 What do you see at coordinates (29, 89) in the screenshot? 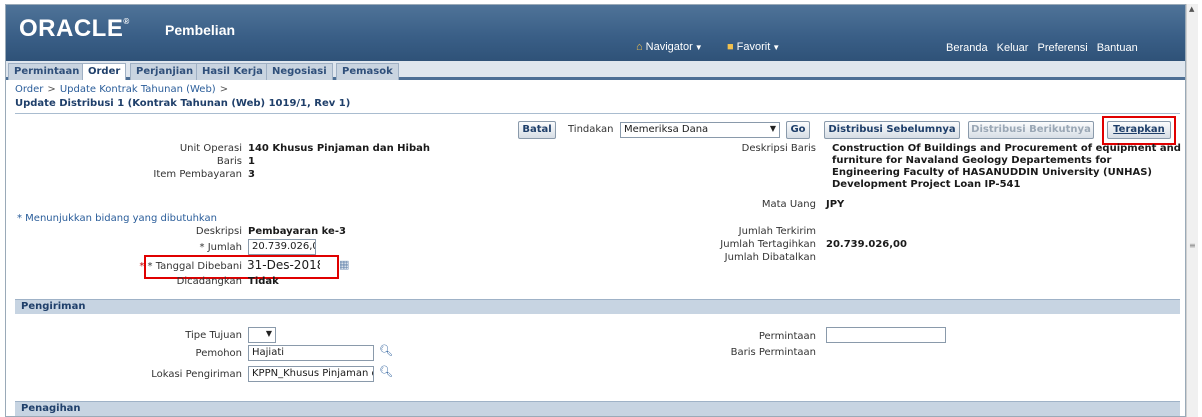
I see `breadcrumb-order: Order` at bounding box center [29, 89].